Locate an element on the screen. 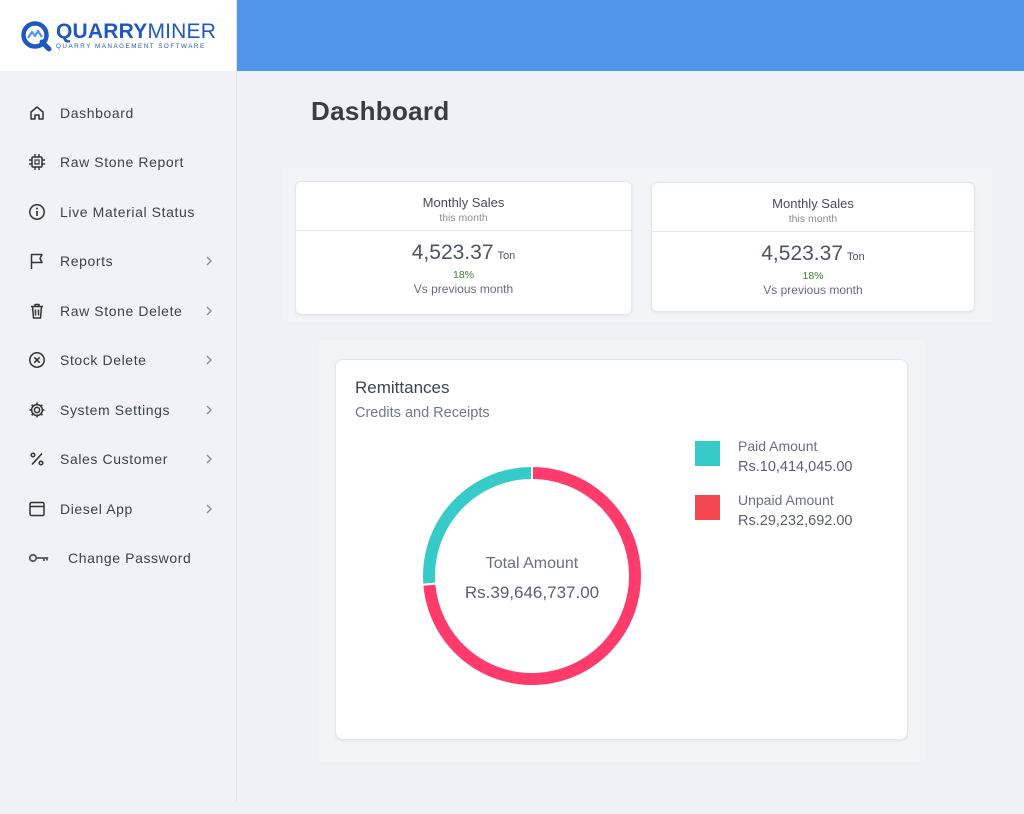  sidebar-item-live-material-status: Live Material Status is located at coordinates (118, 212).